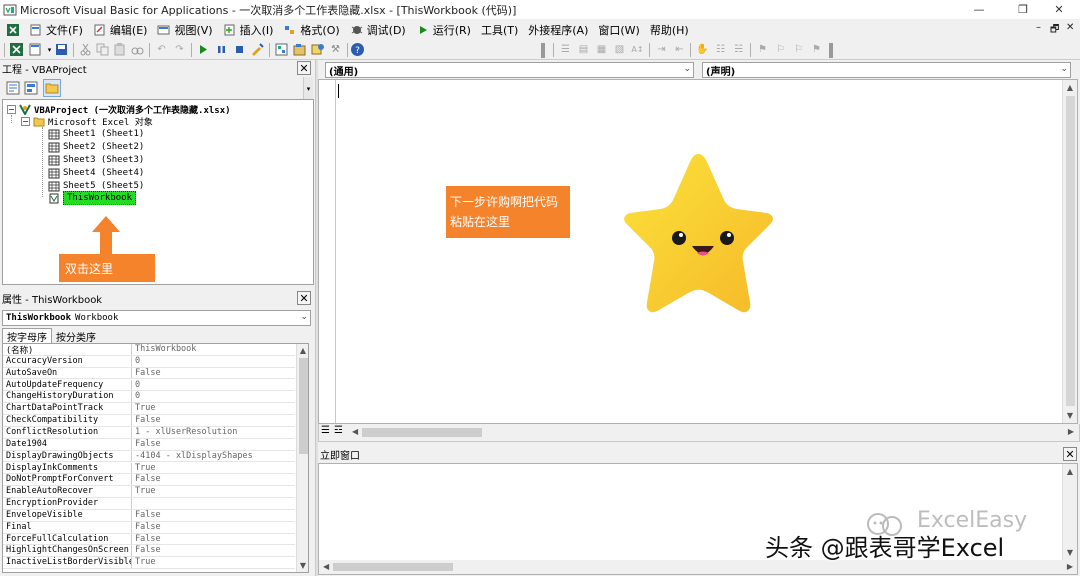 This screenshot has width=1080, height=576. Describe the element at coordinates (149, 385) in the screenshot. I see `property-row: AutoUpdateFrequency 0` at that location.